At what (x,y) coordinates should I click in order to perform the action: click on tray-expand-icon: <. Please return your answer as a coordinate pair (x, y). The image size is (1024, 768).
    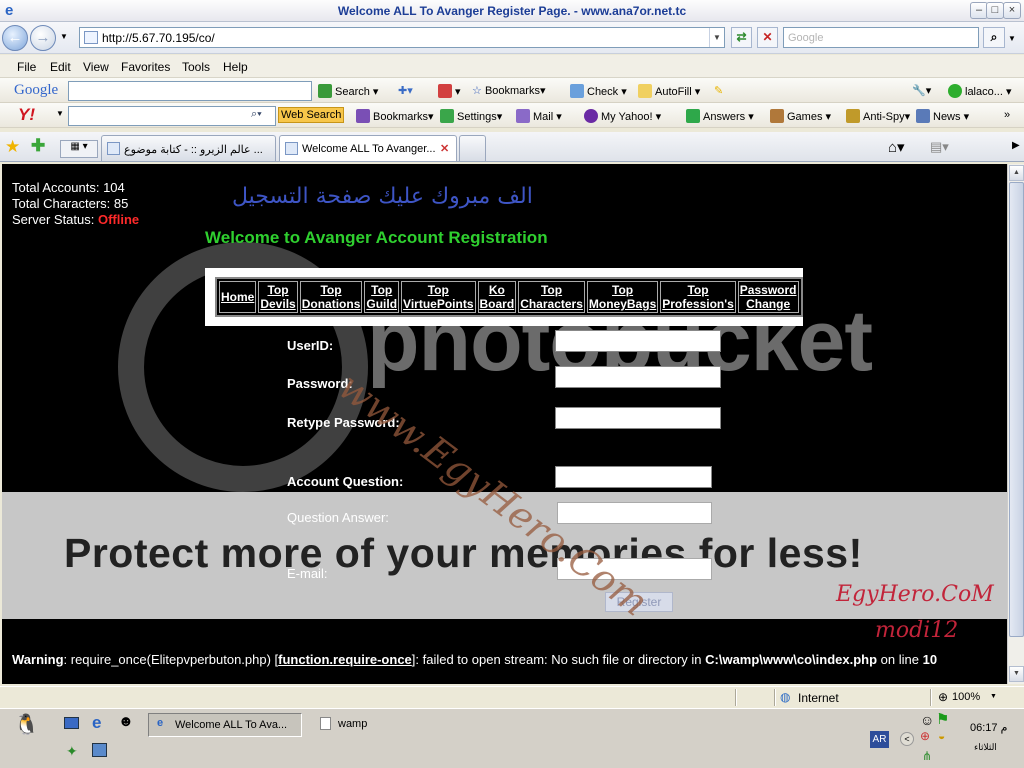
    Looking at the image, I should click on (907, 739).